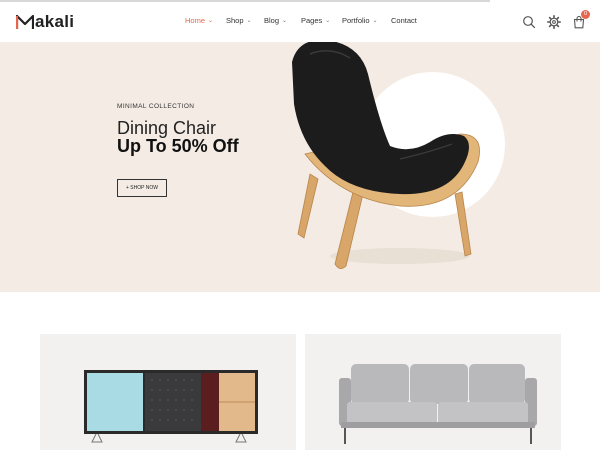 Image resolution: width=600 pixels, height=450 pixels. I want to click on nav-blog: Blog ⌄, so click(282, 20).